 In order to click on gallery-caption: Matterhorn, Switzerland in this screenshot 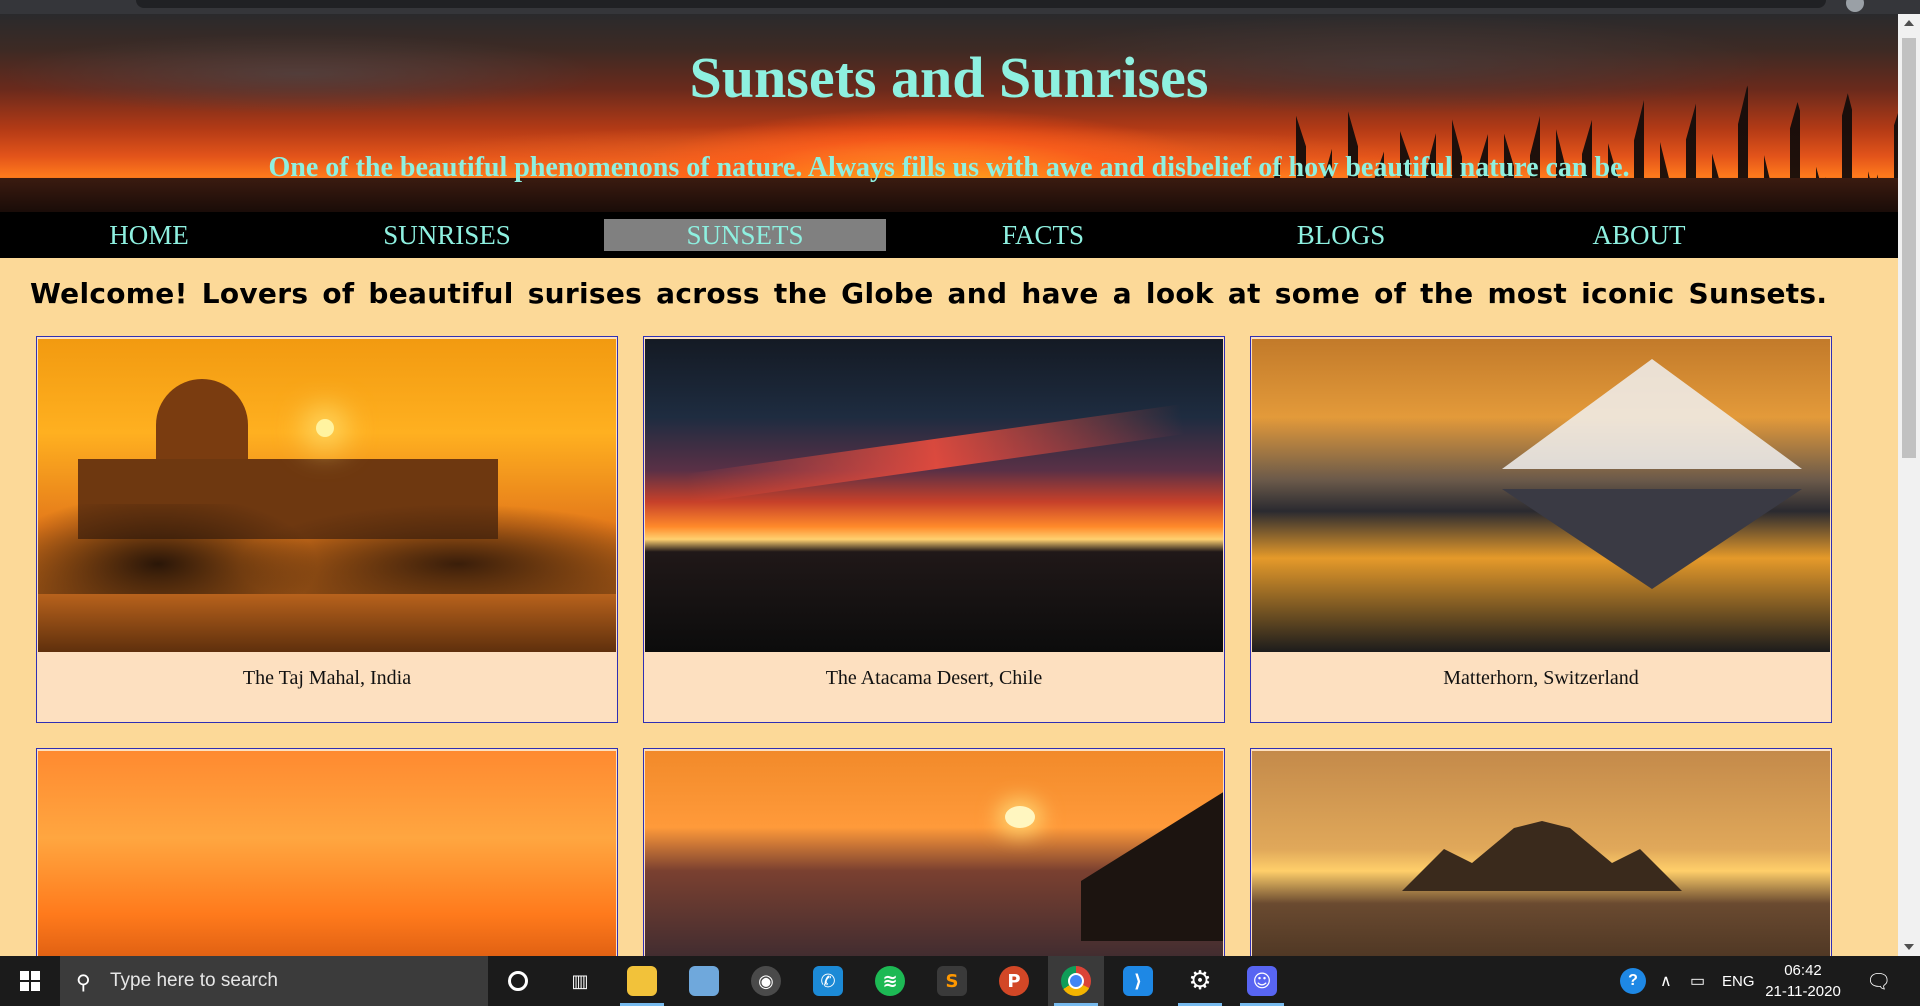, I will do `click(1541, 678)`.